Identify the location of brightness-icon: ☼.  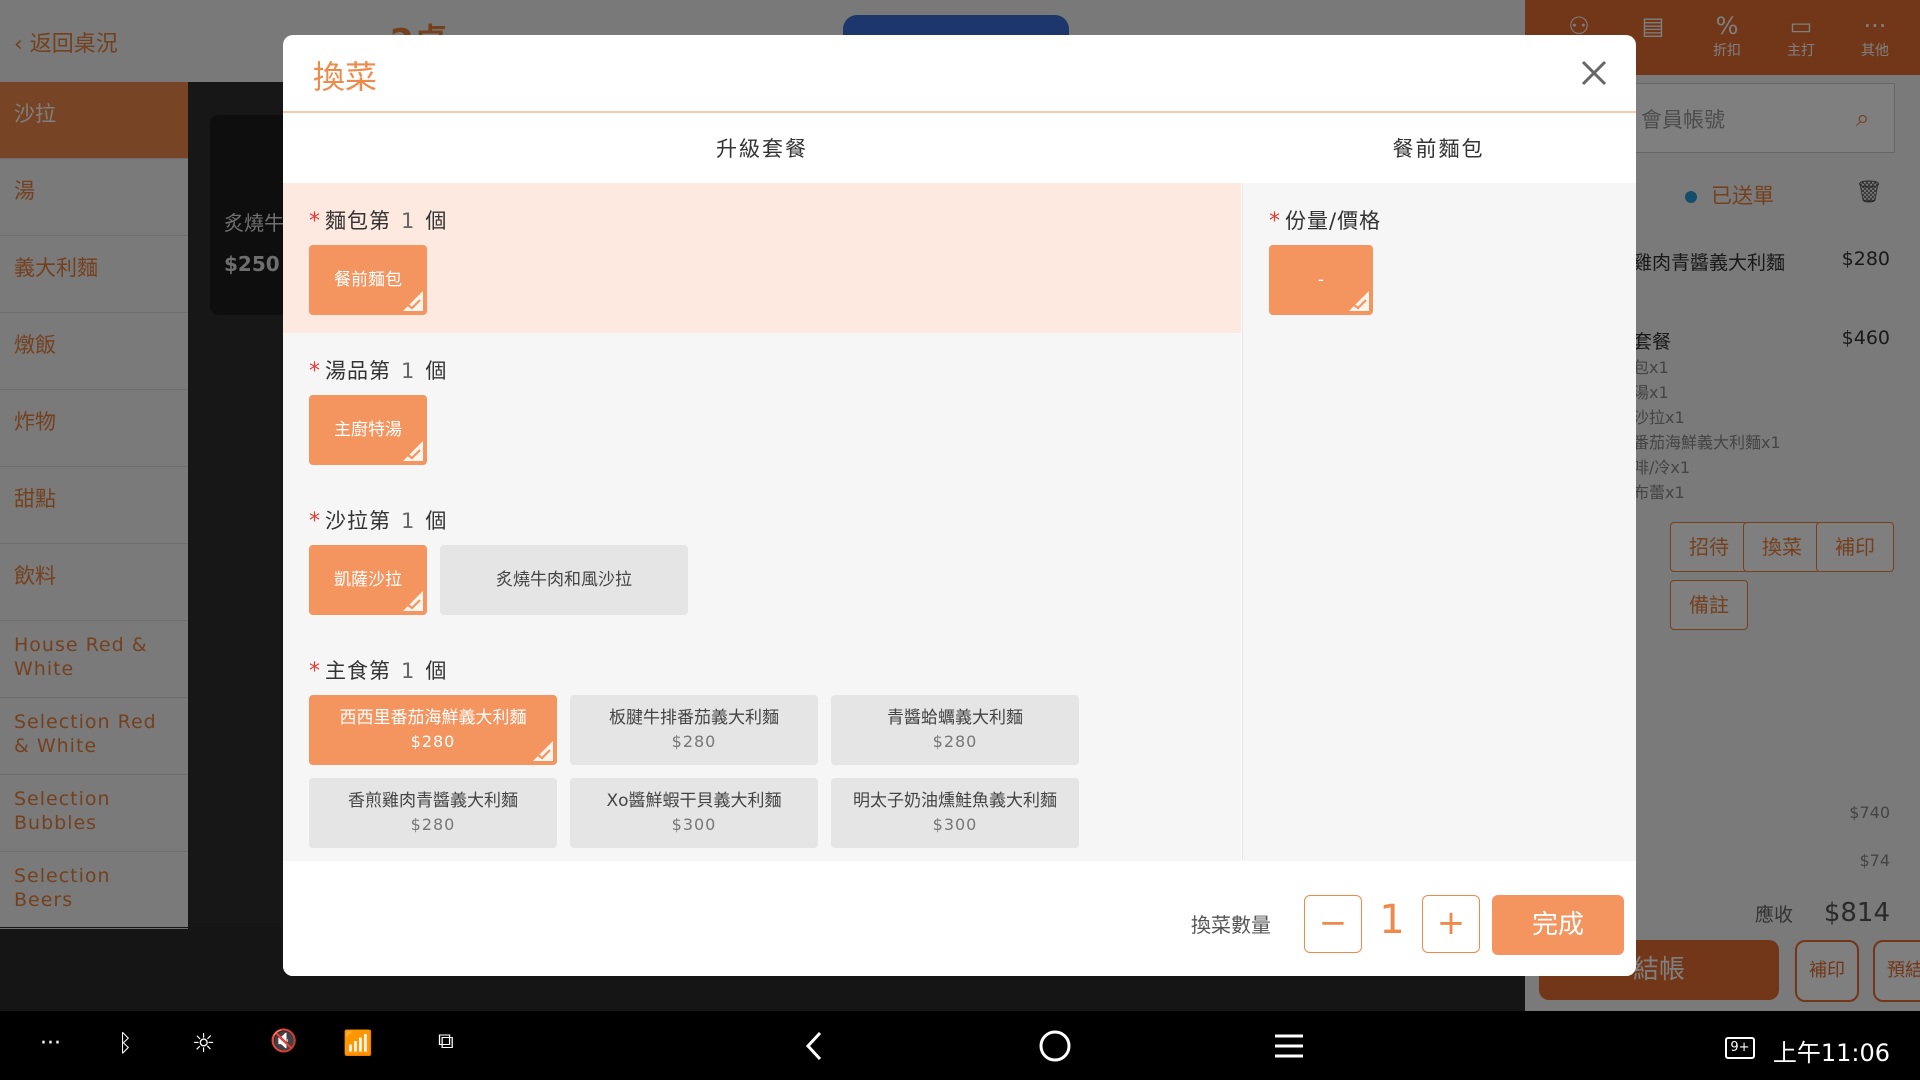
(209, 1046).